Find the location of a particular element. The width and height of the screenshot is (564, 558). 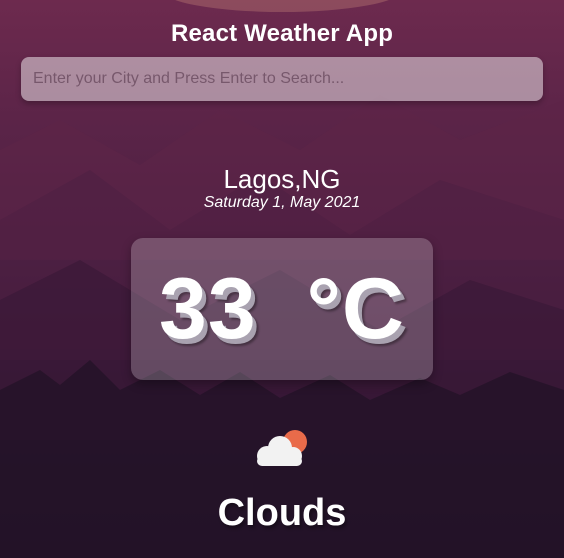

temperature-value: 33 °C is located at coordinates (282, 309).